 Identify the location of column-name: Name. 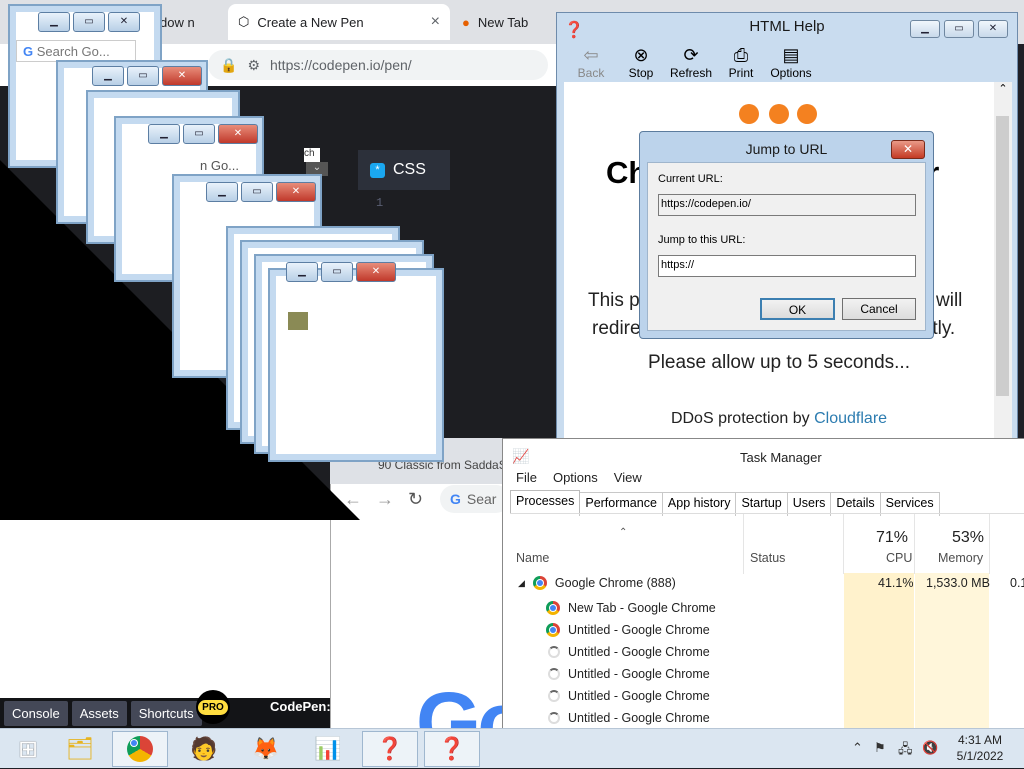
(532, 558).